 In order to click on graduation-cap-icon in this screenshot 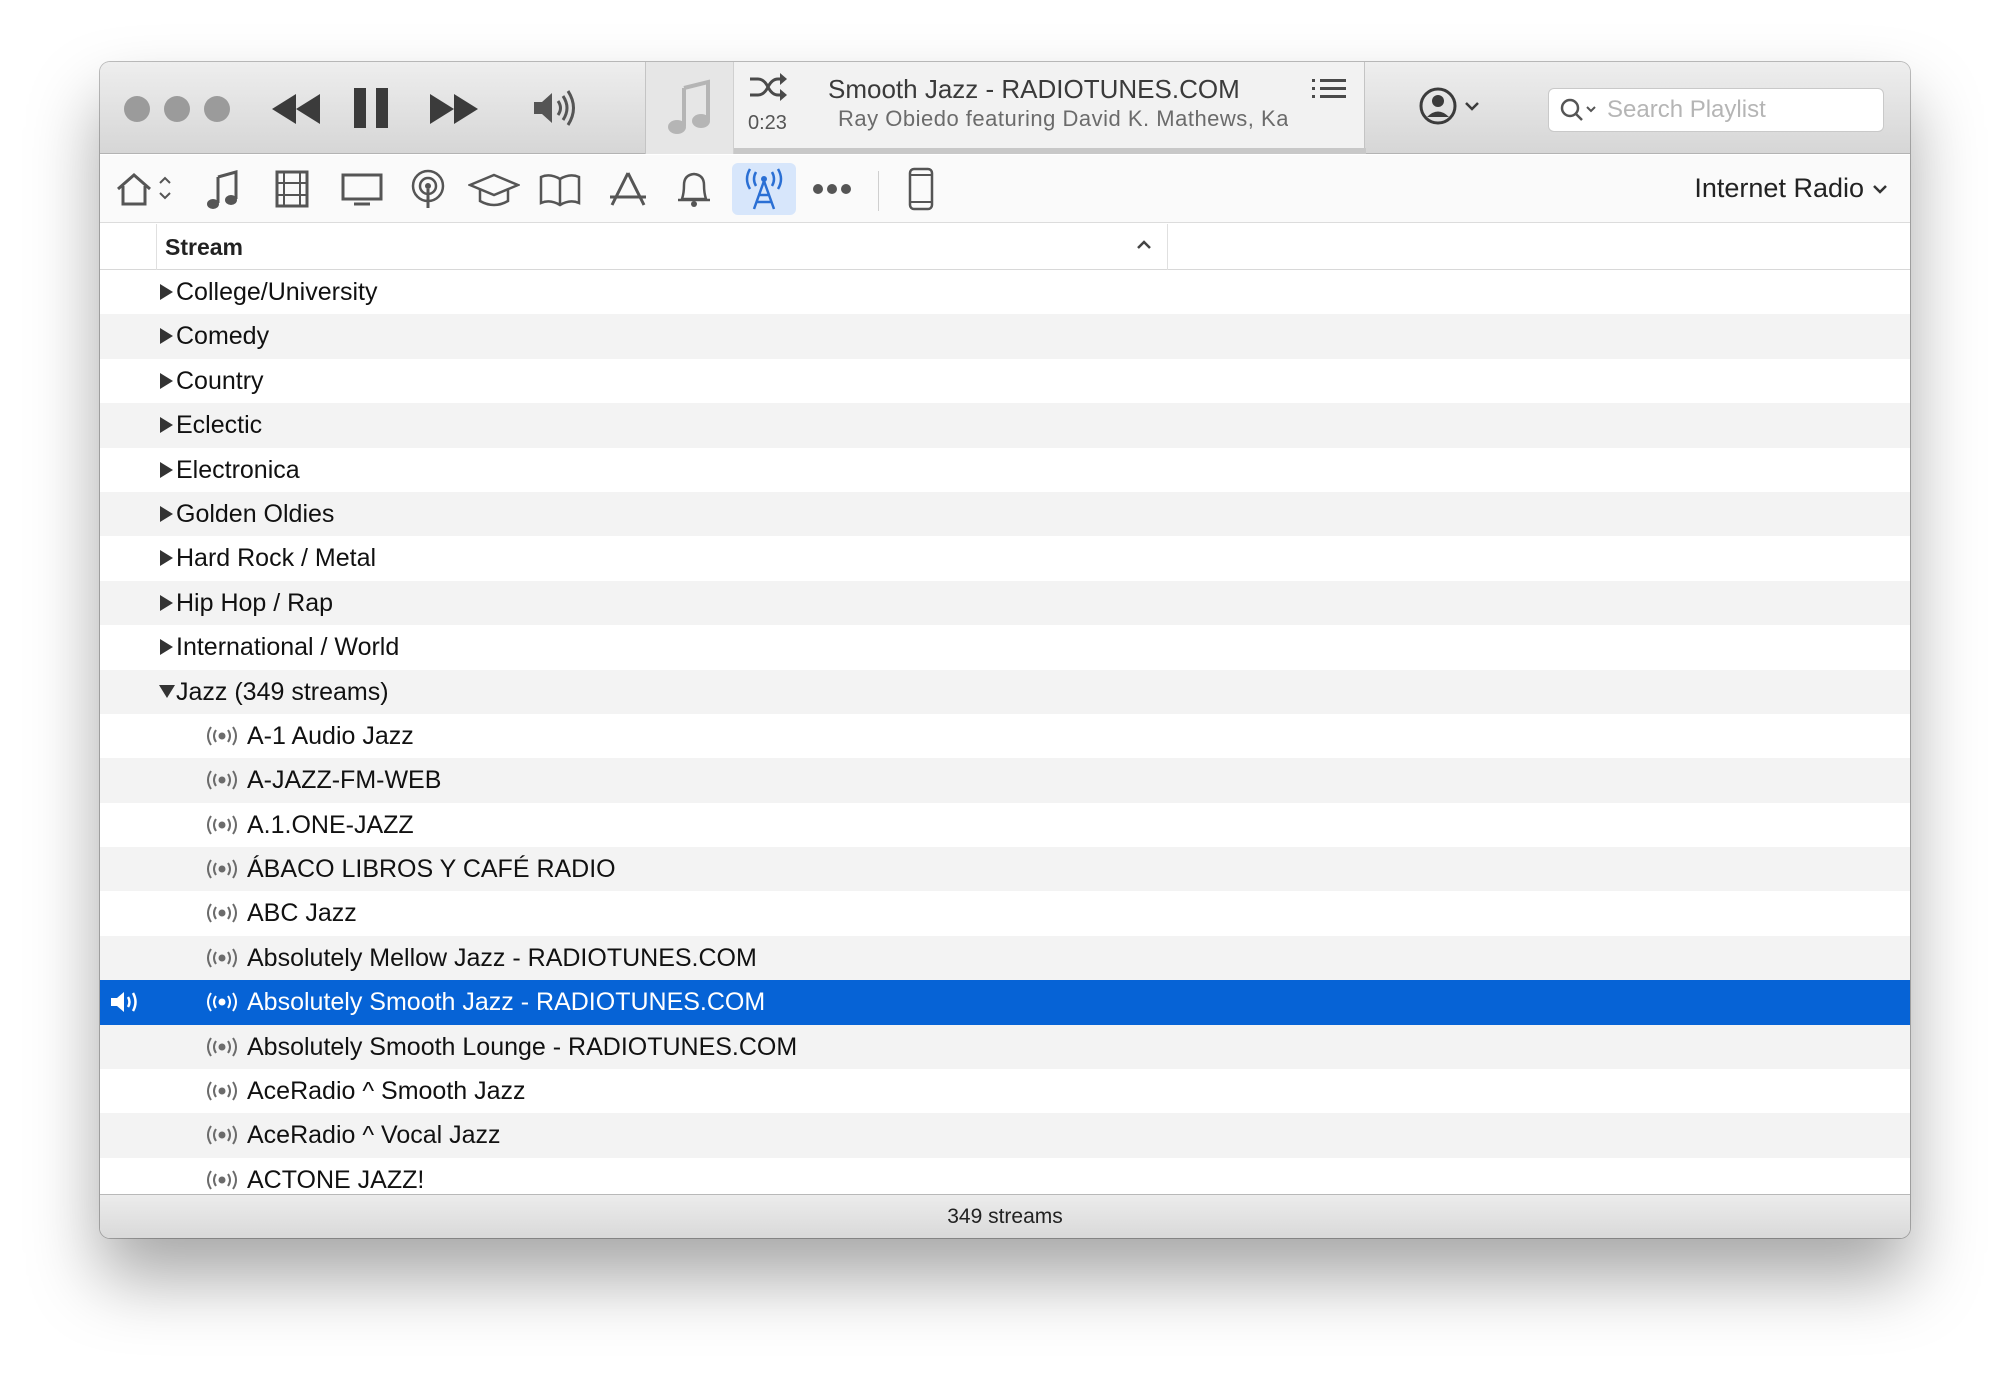, I will do `click(494, 190)`.